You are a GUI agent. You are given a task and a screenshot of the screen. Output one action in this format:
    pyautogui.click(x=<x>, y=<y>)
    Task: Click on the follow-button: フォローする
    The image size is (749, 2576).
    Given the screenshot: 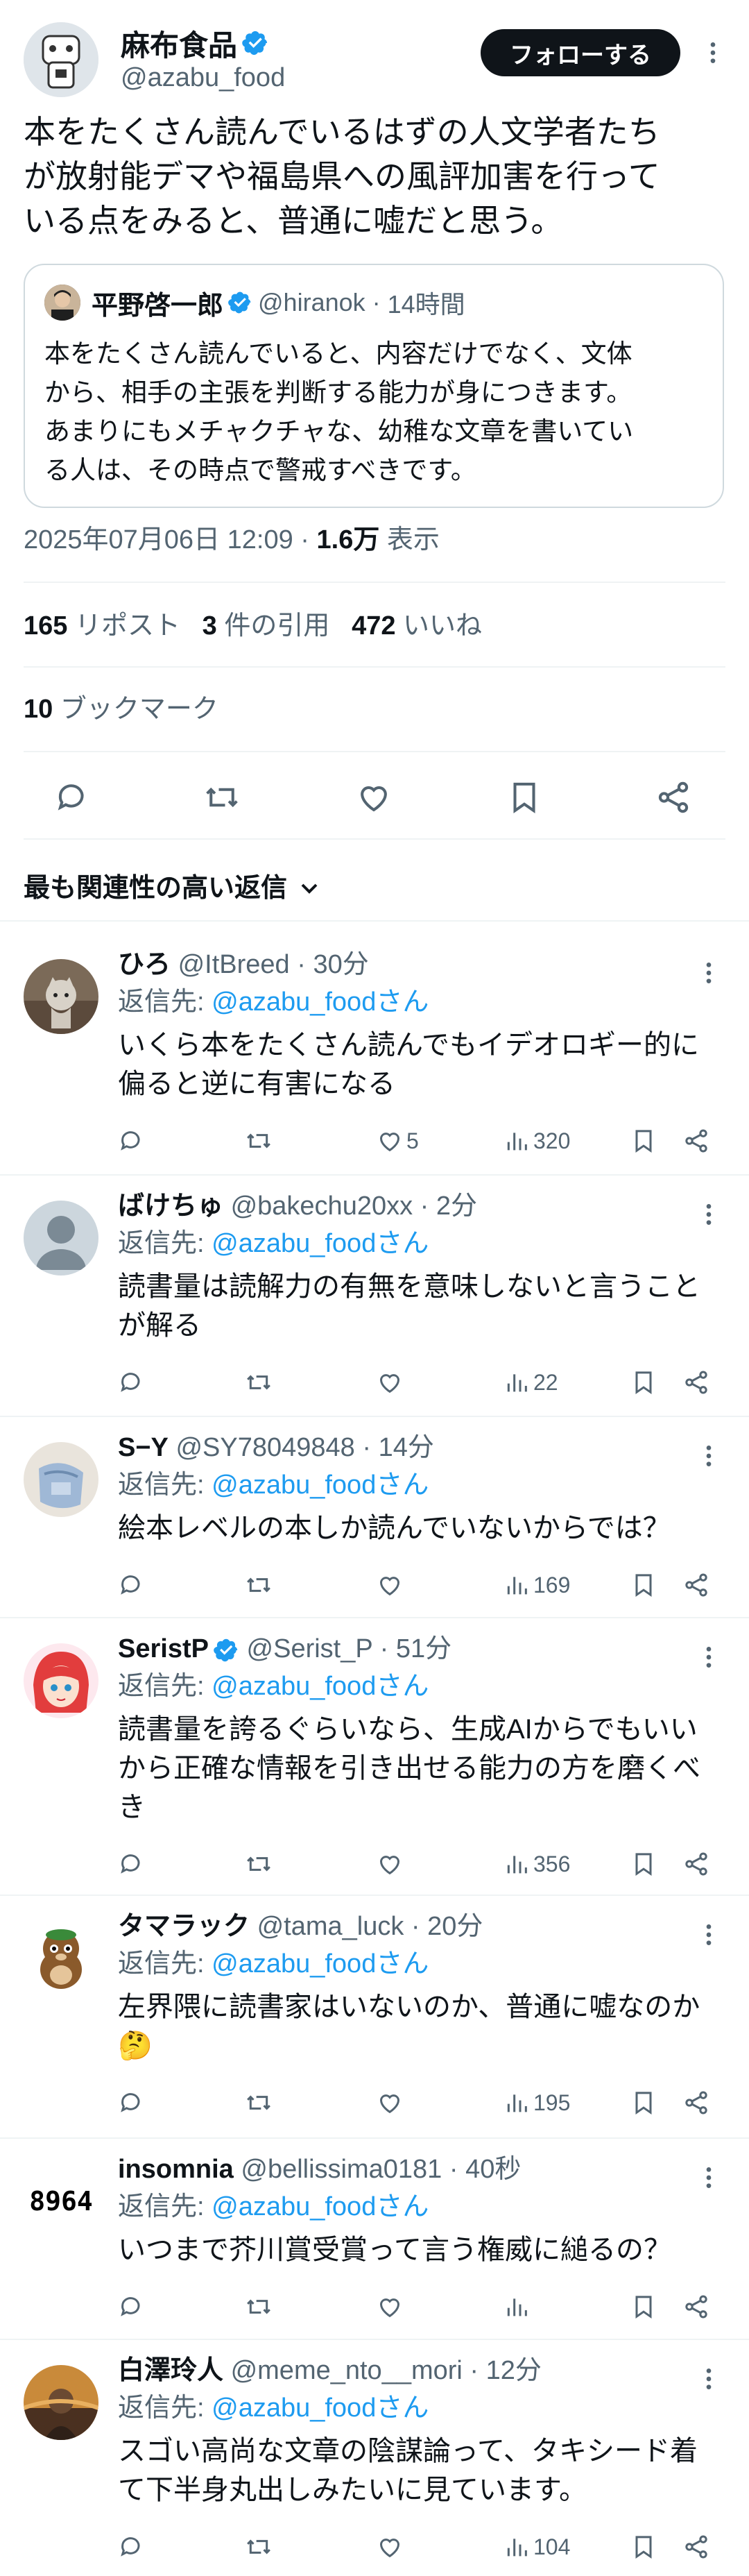 What is the action you would take?
    pyautogui.click(x=580, y=53)
    